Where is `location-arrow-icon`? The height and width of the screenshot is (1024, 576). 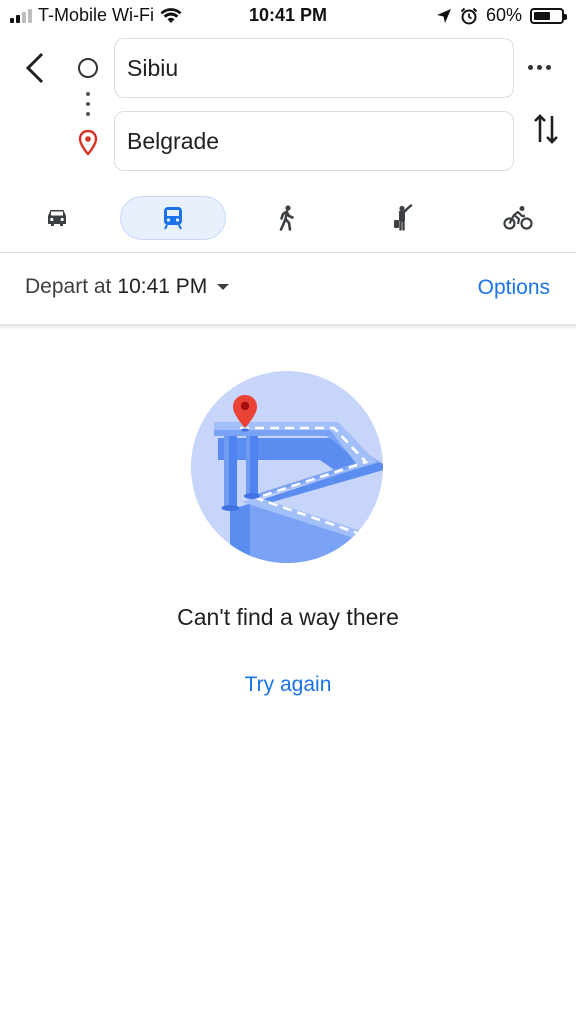
location-arrow-icon is located at coordinates (443, 15).